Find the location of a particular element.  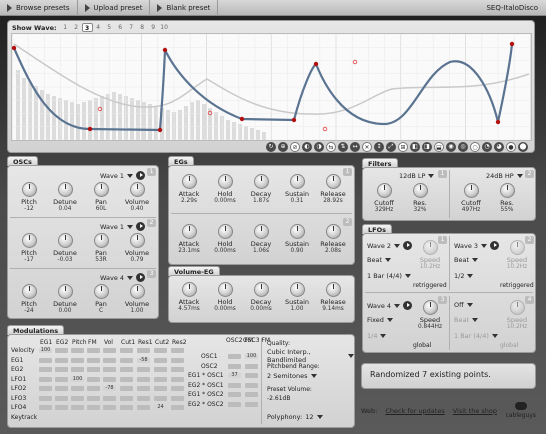

osc-wave-select: Wave 4 is located at coordinates (123, 277).